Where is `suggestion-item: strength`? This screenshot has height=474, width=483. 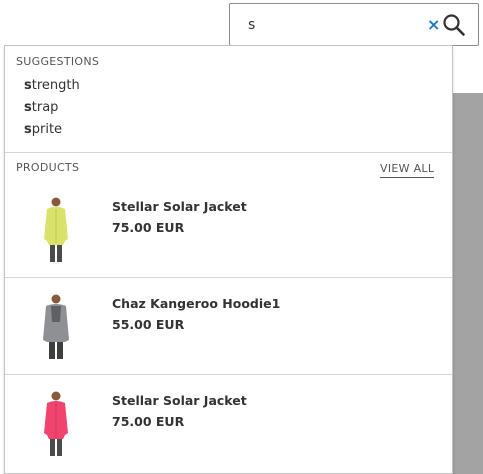 suggestion-item: strength is located at coordinates (52, 86).